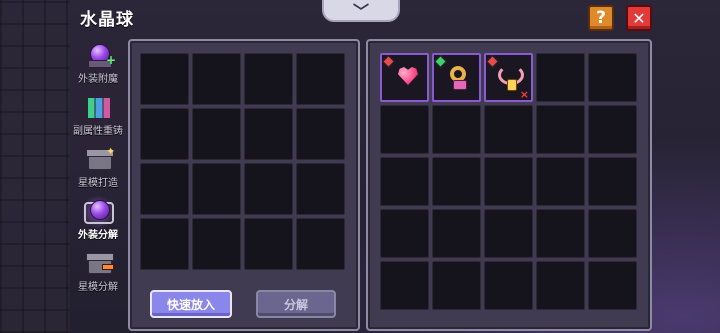 This screenshot has width=720, height=333. I want to click on anvil-icon: ✦, so click(99, 159).